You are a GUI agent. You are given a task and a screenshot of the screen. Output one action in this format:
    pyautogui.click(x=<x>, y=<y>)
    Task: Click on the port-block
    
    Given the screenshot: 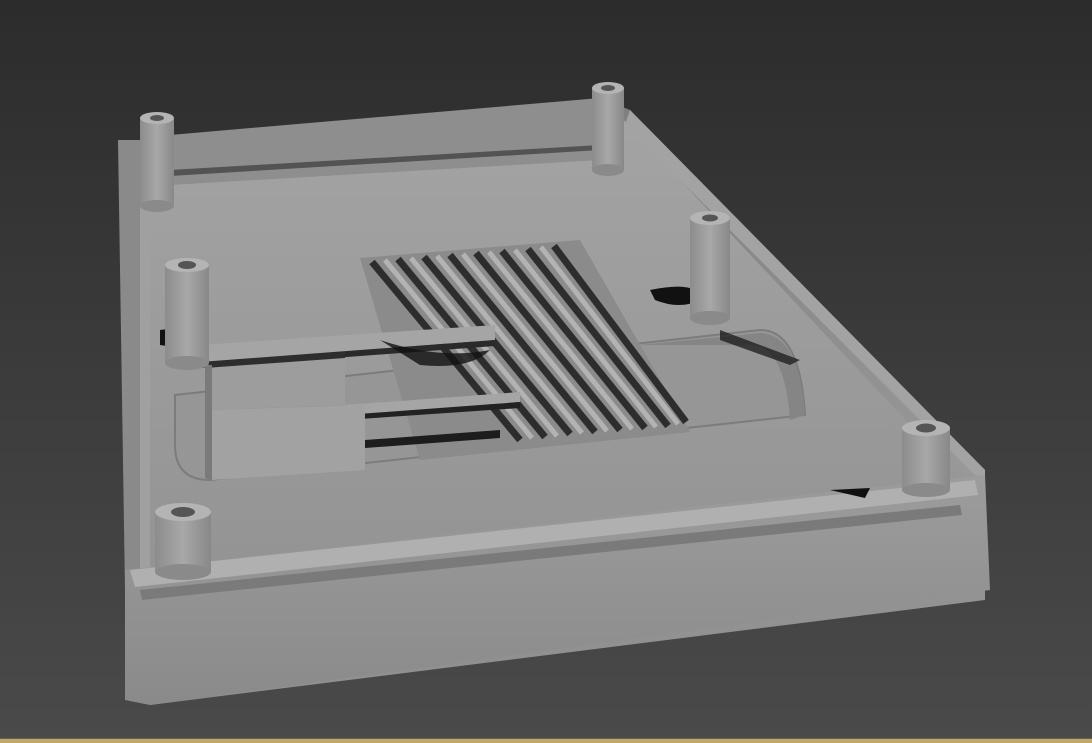 What is the action you would take?
    pyautogui.click(x=285, y=416)
    